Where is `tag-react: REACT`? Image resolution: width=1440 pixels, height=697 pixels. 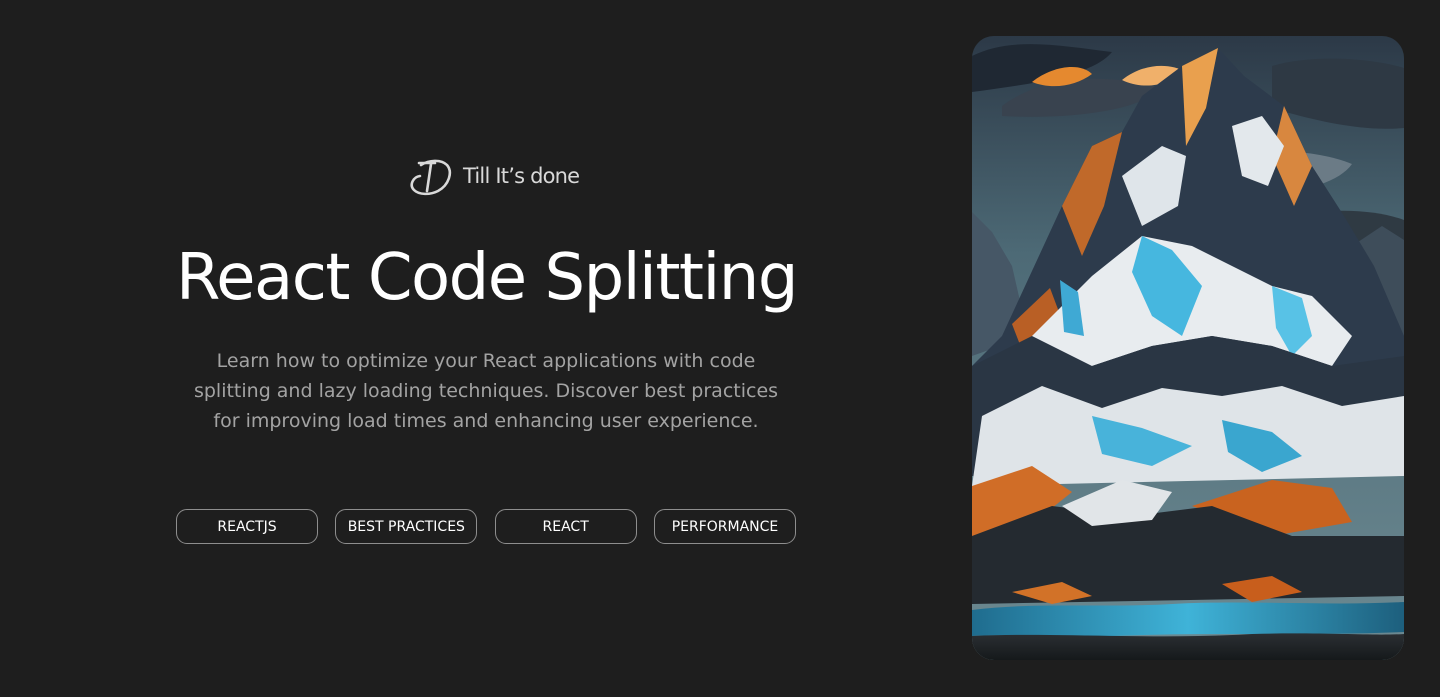
tag-react: REACT is located at coordinates (565, 526).